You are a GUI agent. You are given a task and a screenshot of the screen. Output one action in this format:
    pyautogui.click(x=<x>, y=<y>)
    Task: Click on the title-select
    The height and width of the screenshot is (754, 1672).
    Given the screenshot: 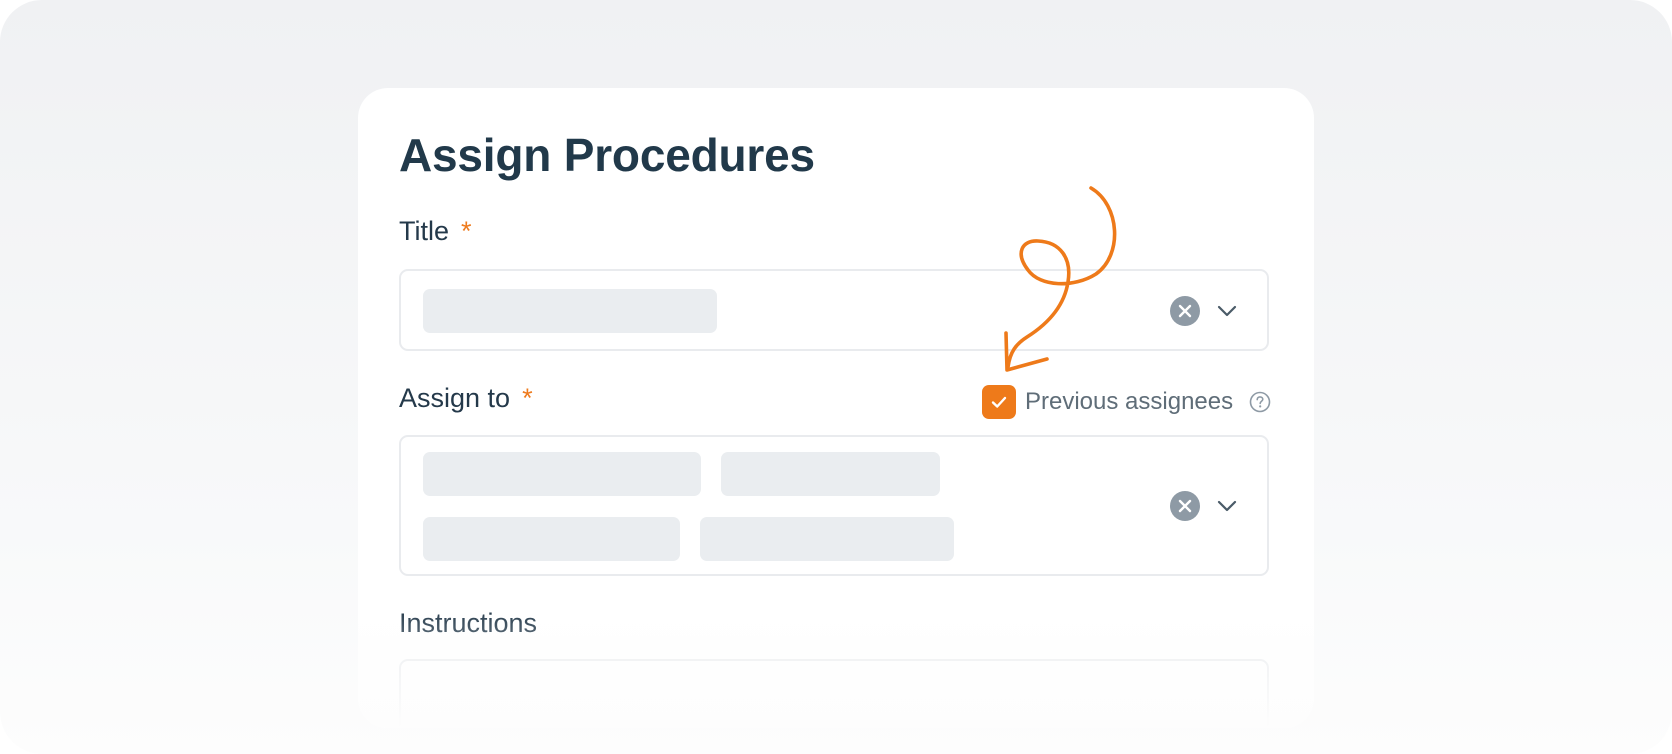 What is the action you would take?
    pyautogui.click(x=834, y=310)
    